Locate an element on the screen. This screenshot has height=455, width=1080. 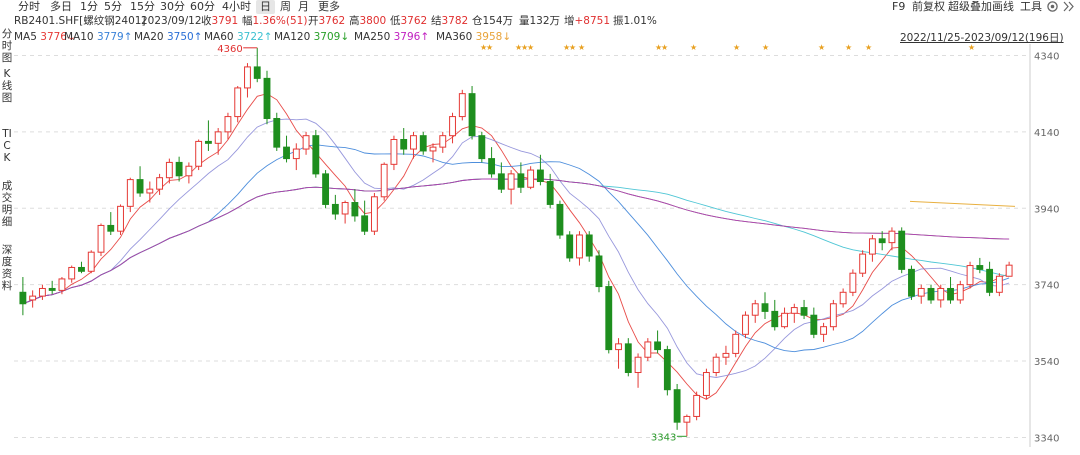
low-price-label: 3343 is located at coordinates (663, 437).